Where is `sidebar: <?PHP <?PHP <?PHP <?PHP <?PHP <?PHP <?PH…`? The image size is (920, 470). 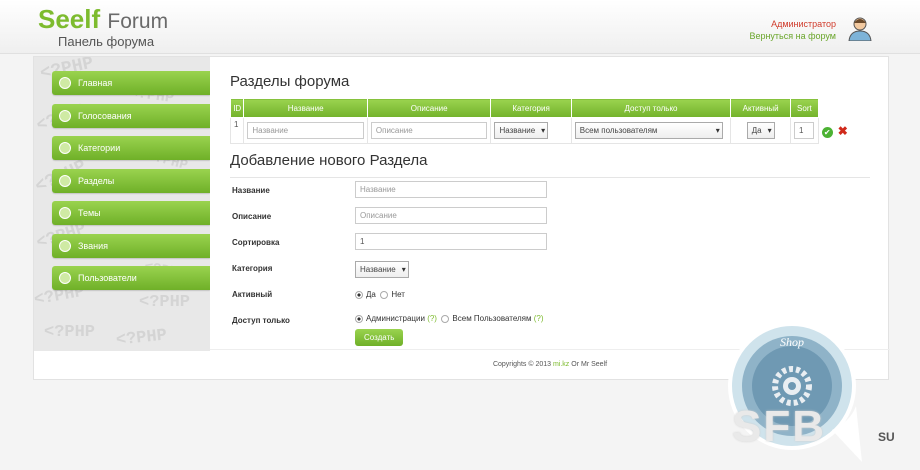
sidebar: <?PHP <?PHP <?PHP <?PHP <?PHP <?PHP <?PH… is located at coordinates (122, 204).